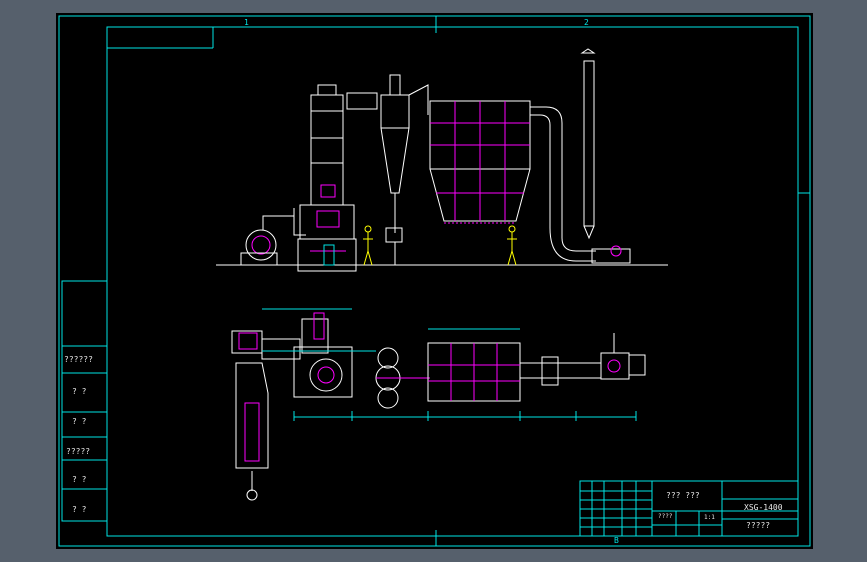  What do you see at coordinates (79, 479) in the screenshot?
I see `left-table-row-5: ? ?` at bounding box center [79, 479].